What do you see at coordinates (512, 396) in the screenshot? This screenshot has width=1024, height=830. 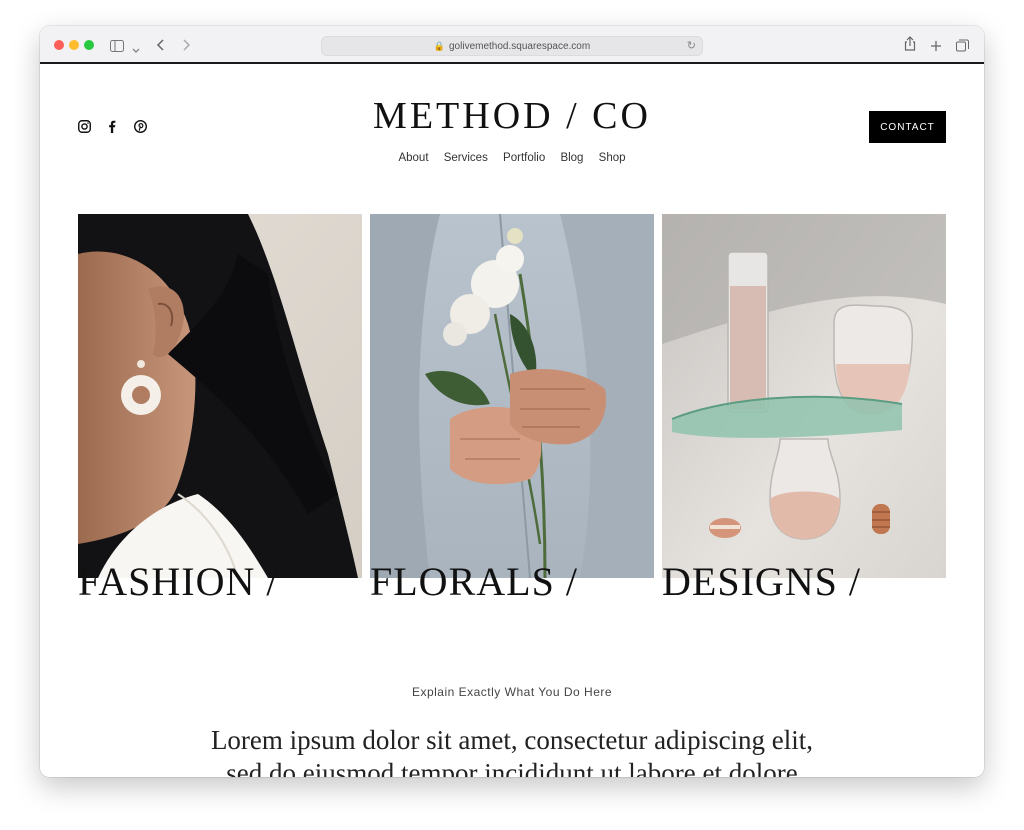 I see `florals-card-image` at bounding box center [512, 396].